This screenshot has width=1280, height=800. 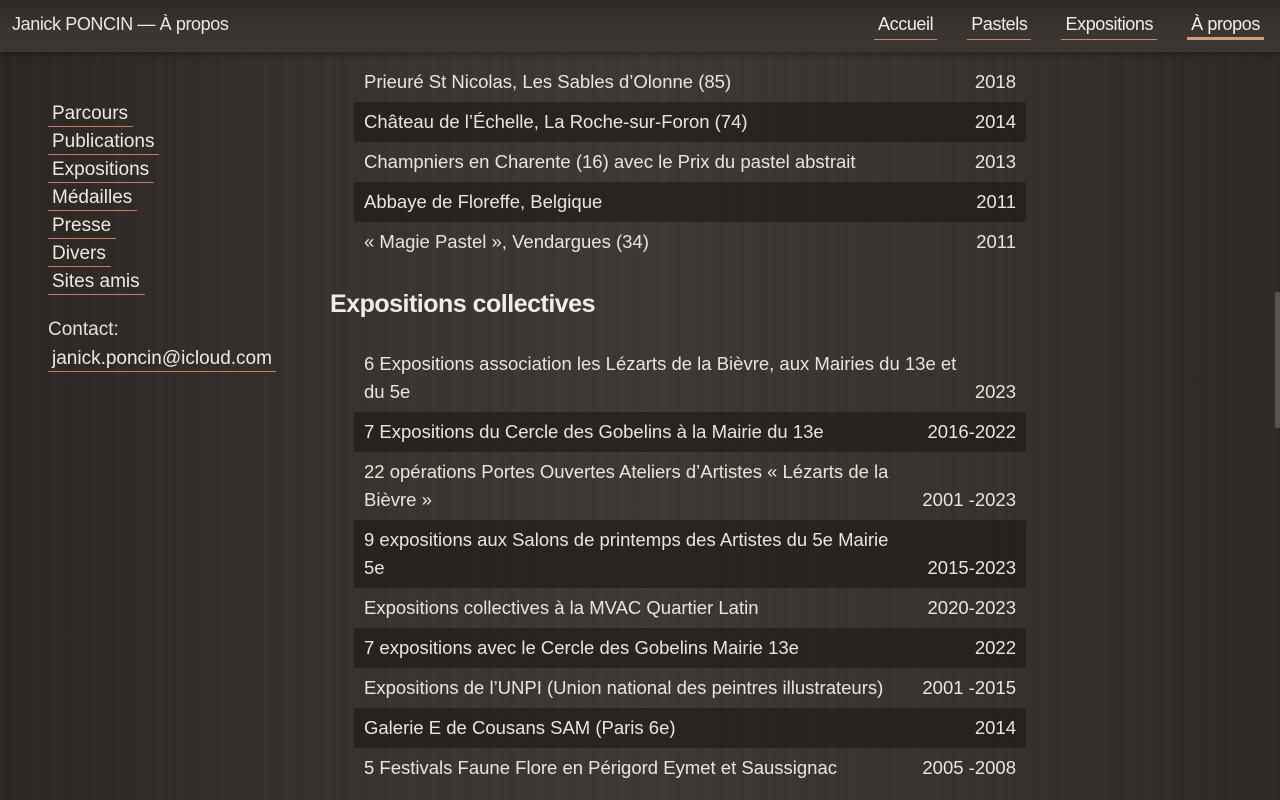 What do you see at coordinates (506, 241) in the screenshot?
I see `row-text: « Magie Pastel », Vendargues (34)` at bounding box center [506, 241].